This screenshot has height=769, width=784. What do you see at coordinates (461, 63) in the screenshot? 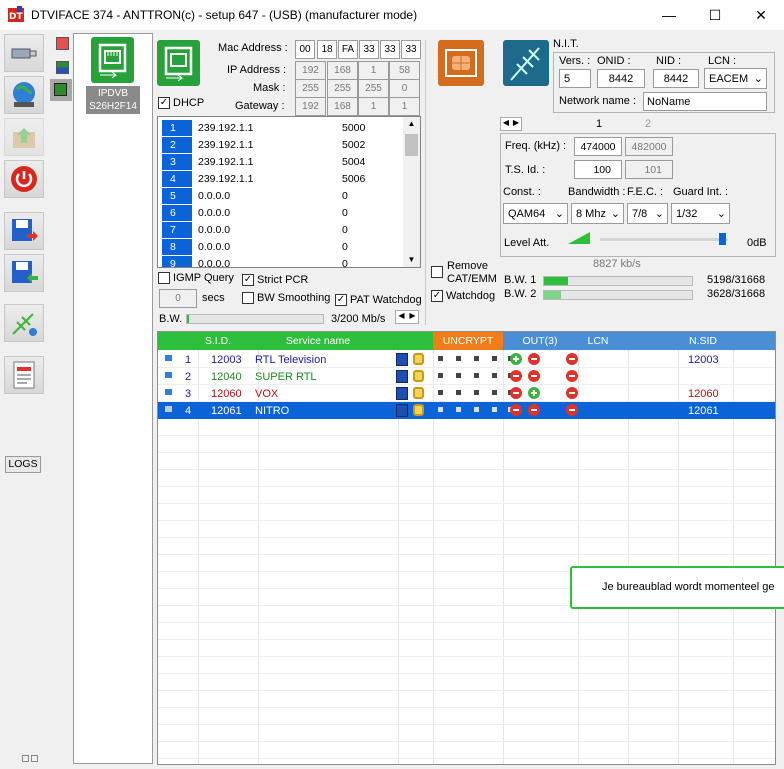
I see `cam-module-icon` at bounding box center [461, 63].